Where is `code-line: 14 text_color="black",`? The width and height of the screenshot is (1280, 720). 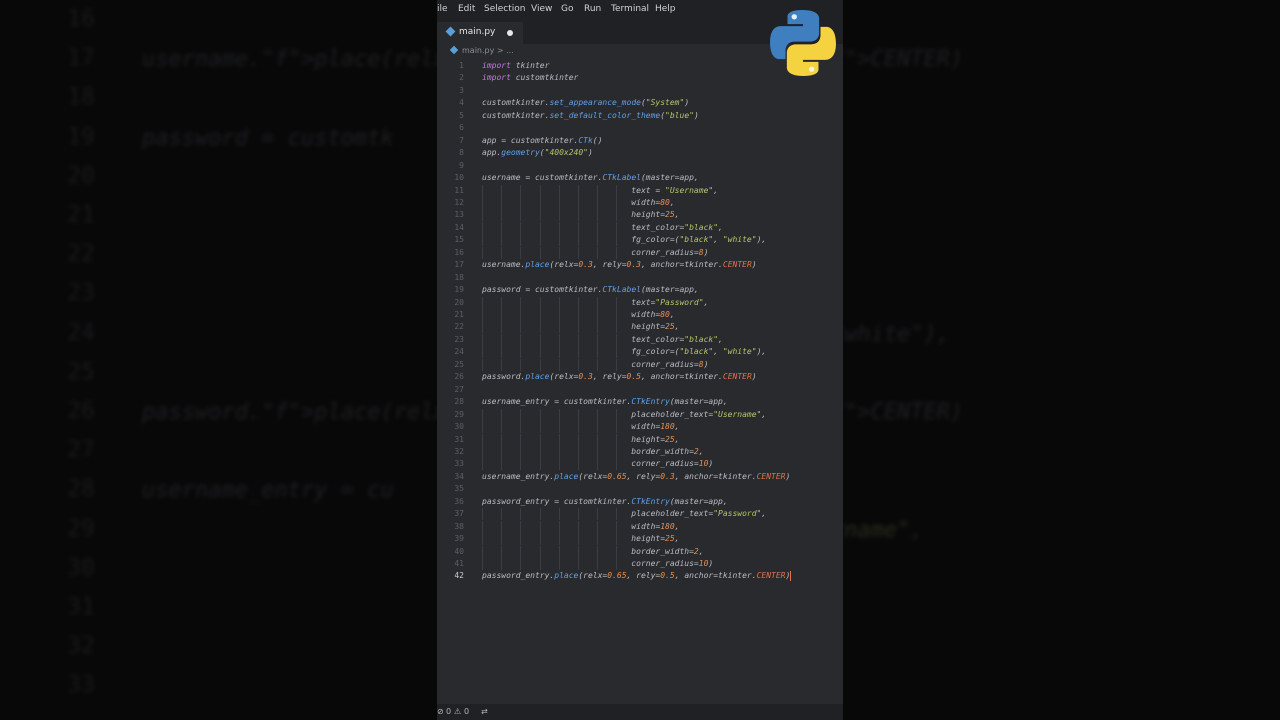 code-line: 14 text_color="black", is located at coordinates (640, 227).